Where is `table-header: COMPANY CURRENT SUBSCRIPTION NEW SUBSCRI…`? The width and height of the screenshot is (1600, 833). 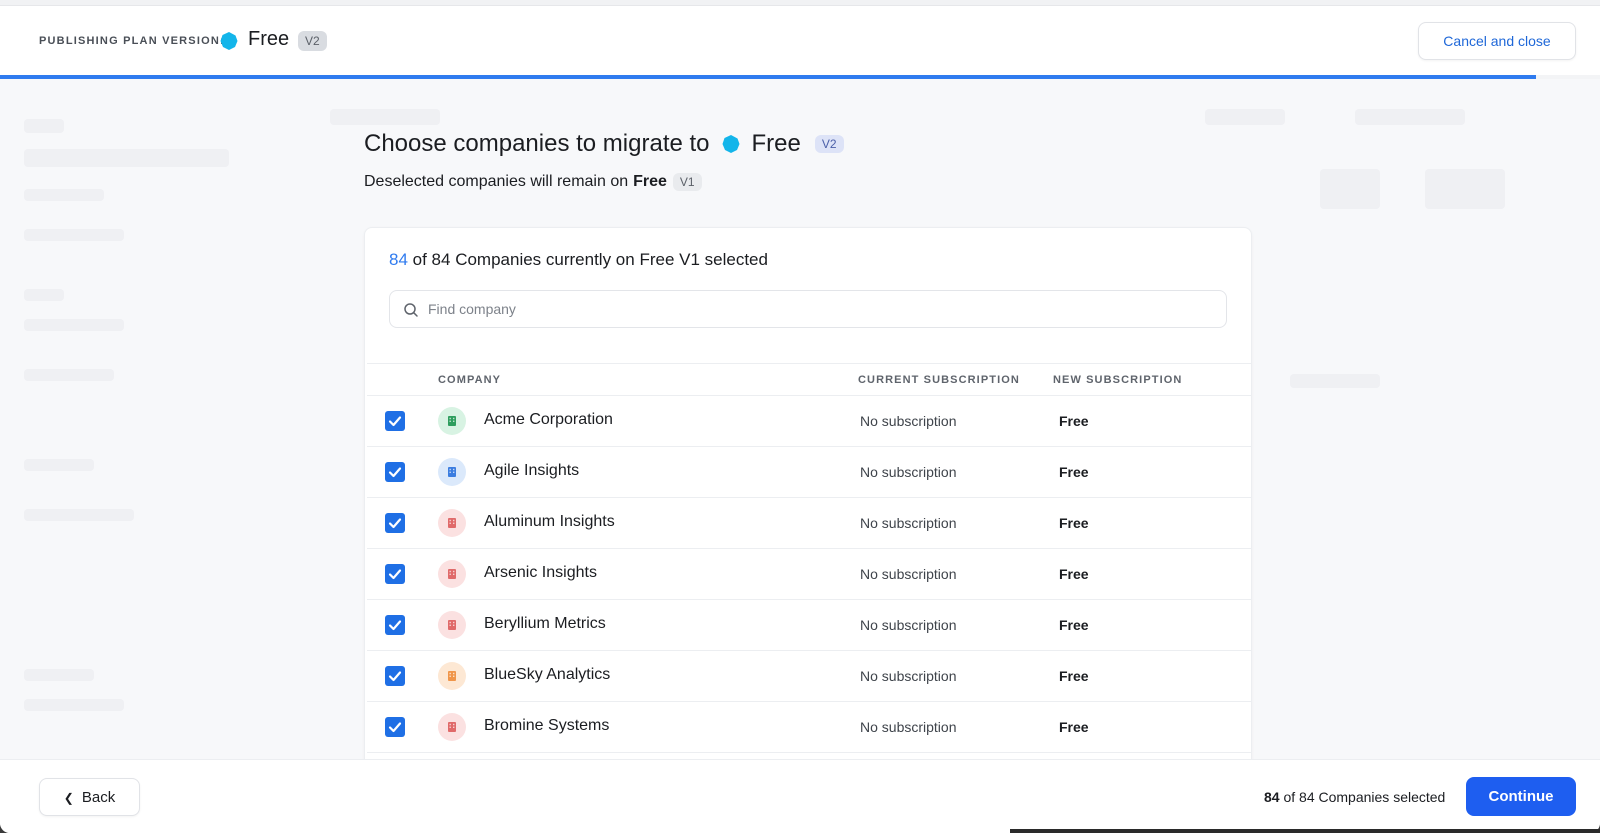 table-header: COMPANY CURRENT SUBSCRIPTION NEW SUBSCRI… is located at coordinates (809, 379).